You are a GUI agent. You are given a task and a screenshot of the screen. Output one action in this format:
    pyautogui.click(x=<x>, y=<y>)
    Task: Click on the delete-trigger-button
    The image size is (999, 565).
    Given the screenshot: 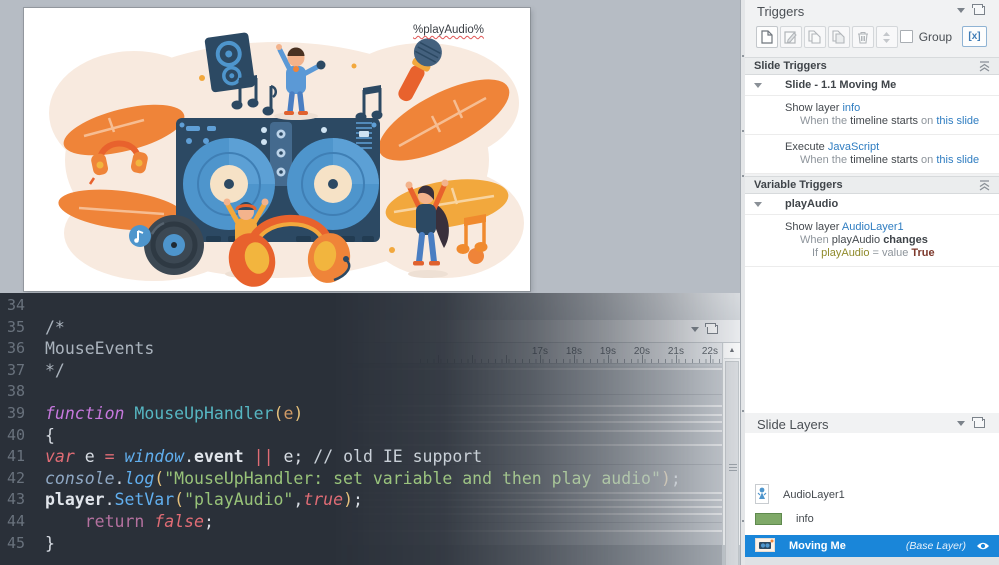 What is the action you would take?
    pyautogui.click(x=862, y=37)
    